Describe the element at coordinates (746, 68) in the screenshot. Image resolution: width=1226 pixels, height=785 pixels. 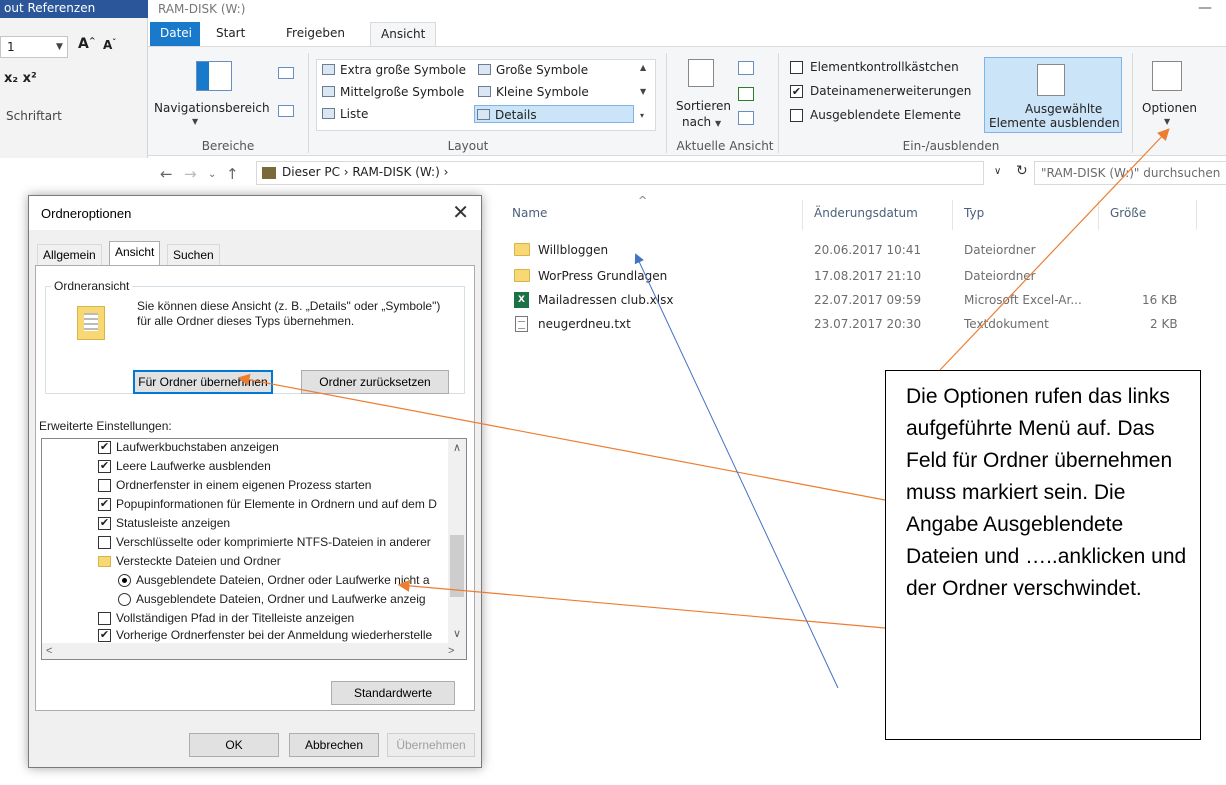
I see `group-by-icon` at that location.